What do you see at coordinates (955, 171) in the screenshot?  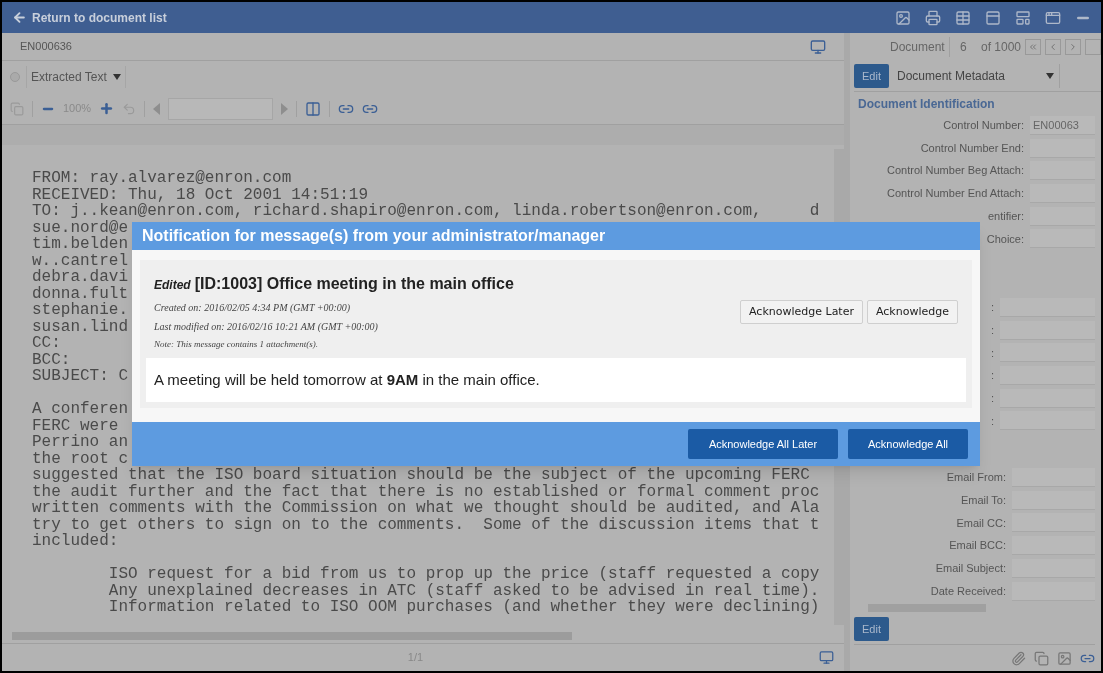 I see `field-label: Control Number Beg Attach:` at bounding box center [955, 171].